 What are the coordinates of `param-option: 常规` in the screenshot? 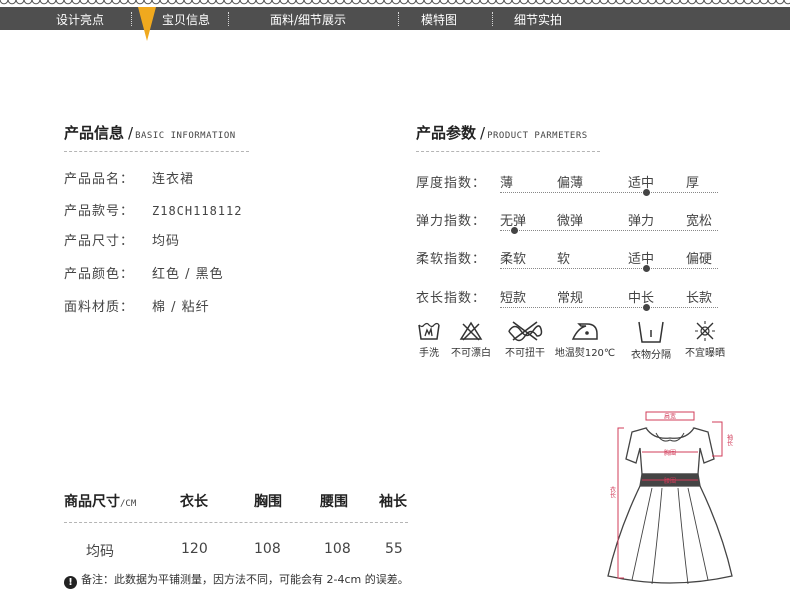 It's located at (570, 298).